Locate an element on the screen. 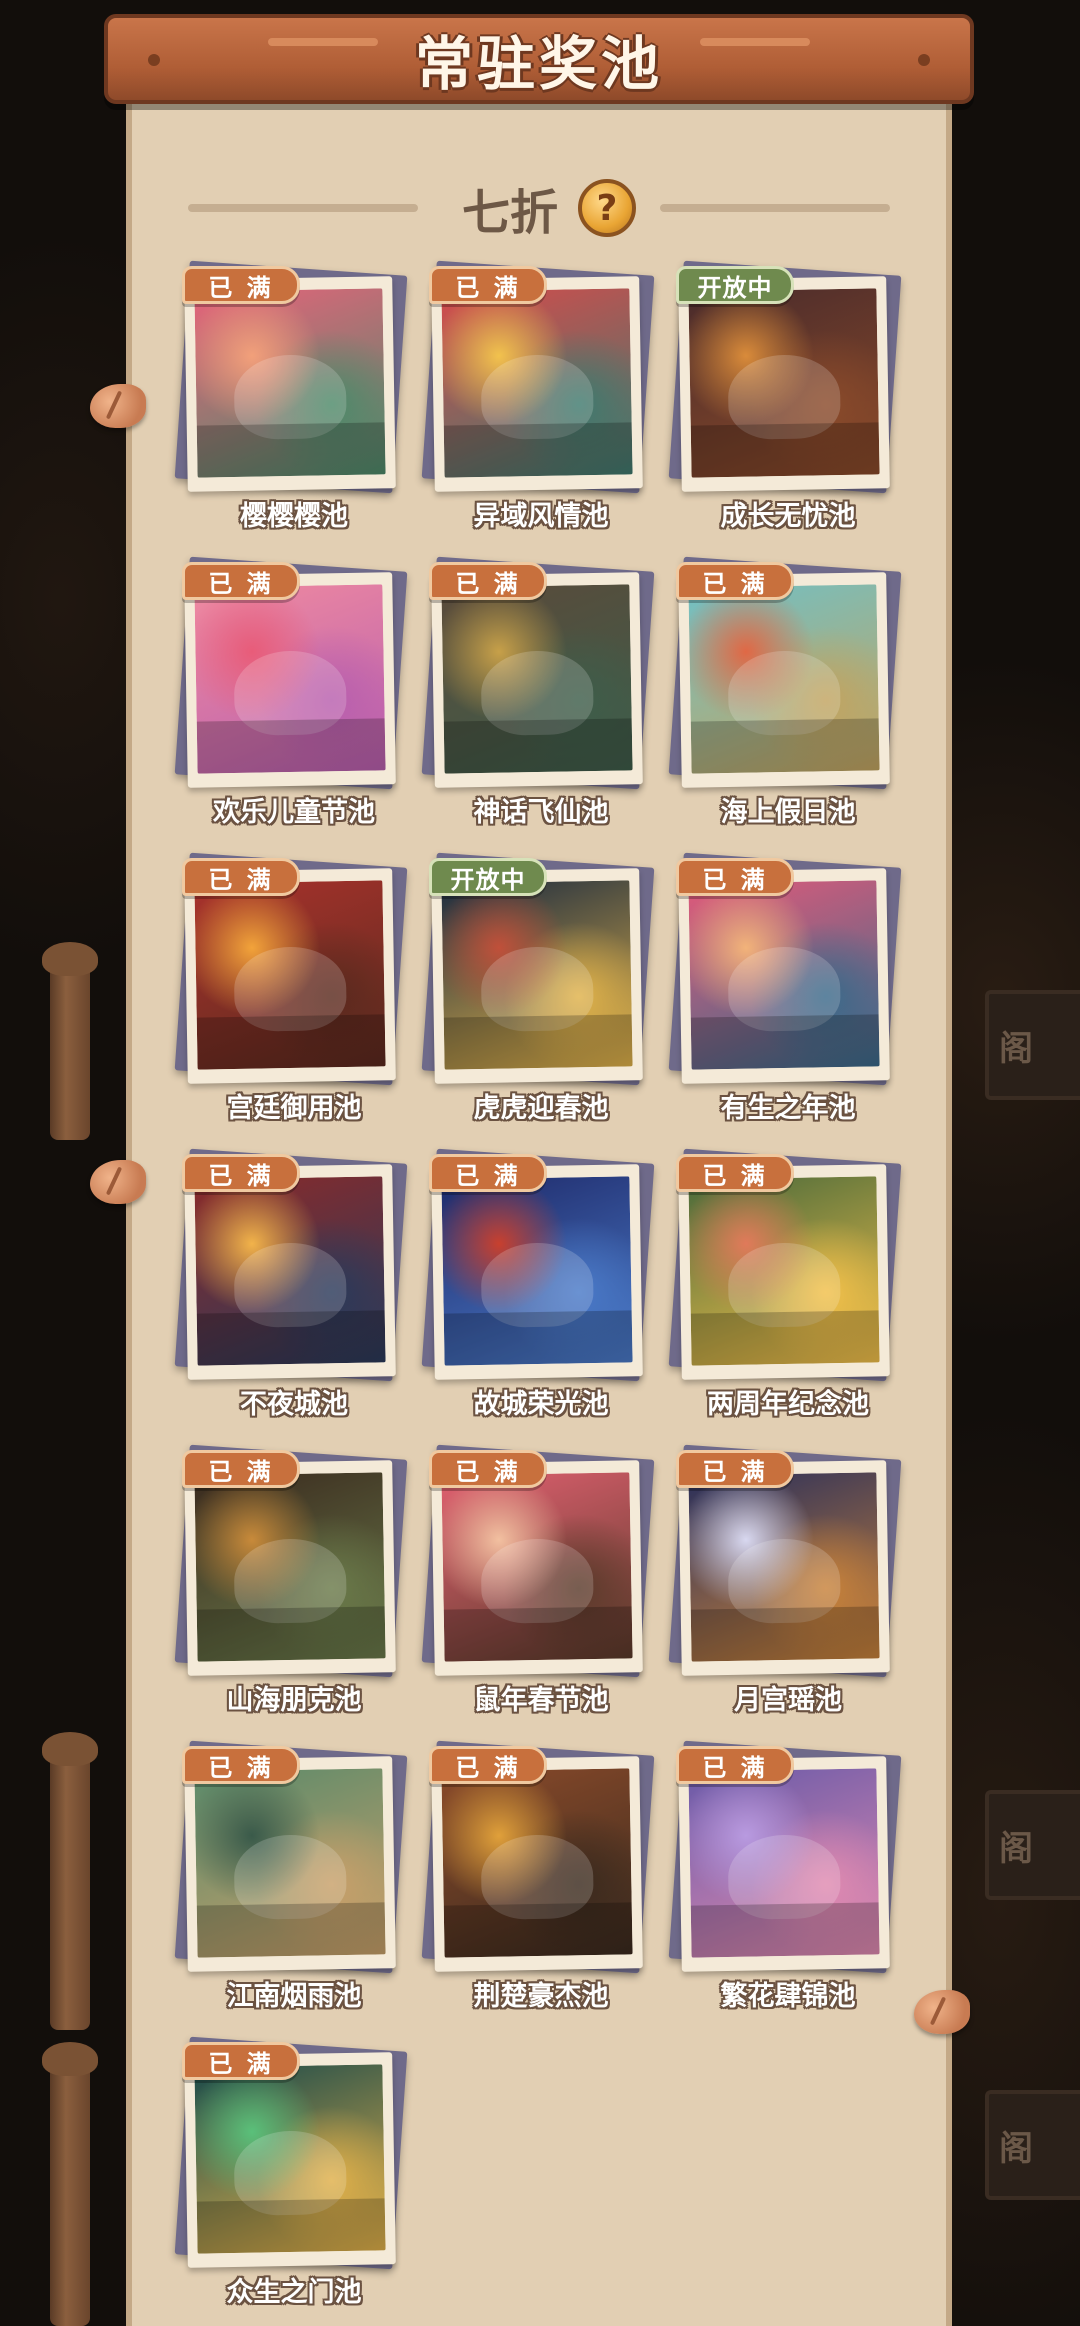  pool-card: 已 满不夜城池 is located at coordinates (291, 1285).